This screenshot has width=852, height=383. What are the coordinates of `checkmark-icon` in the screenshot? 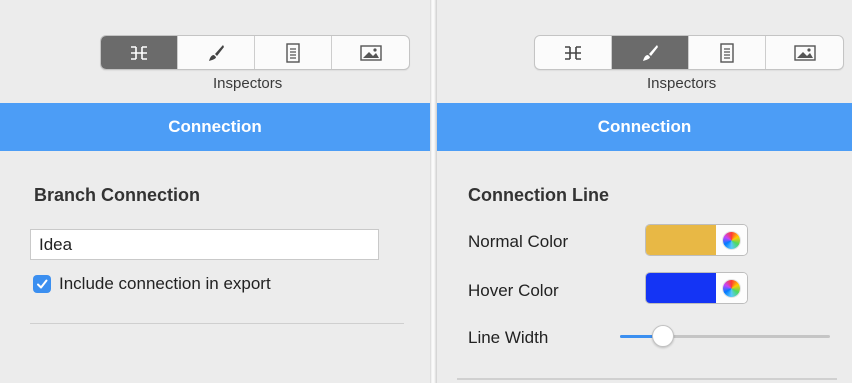 It's located at (42, 284).